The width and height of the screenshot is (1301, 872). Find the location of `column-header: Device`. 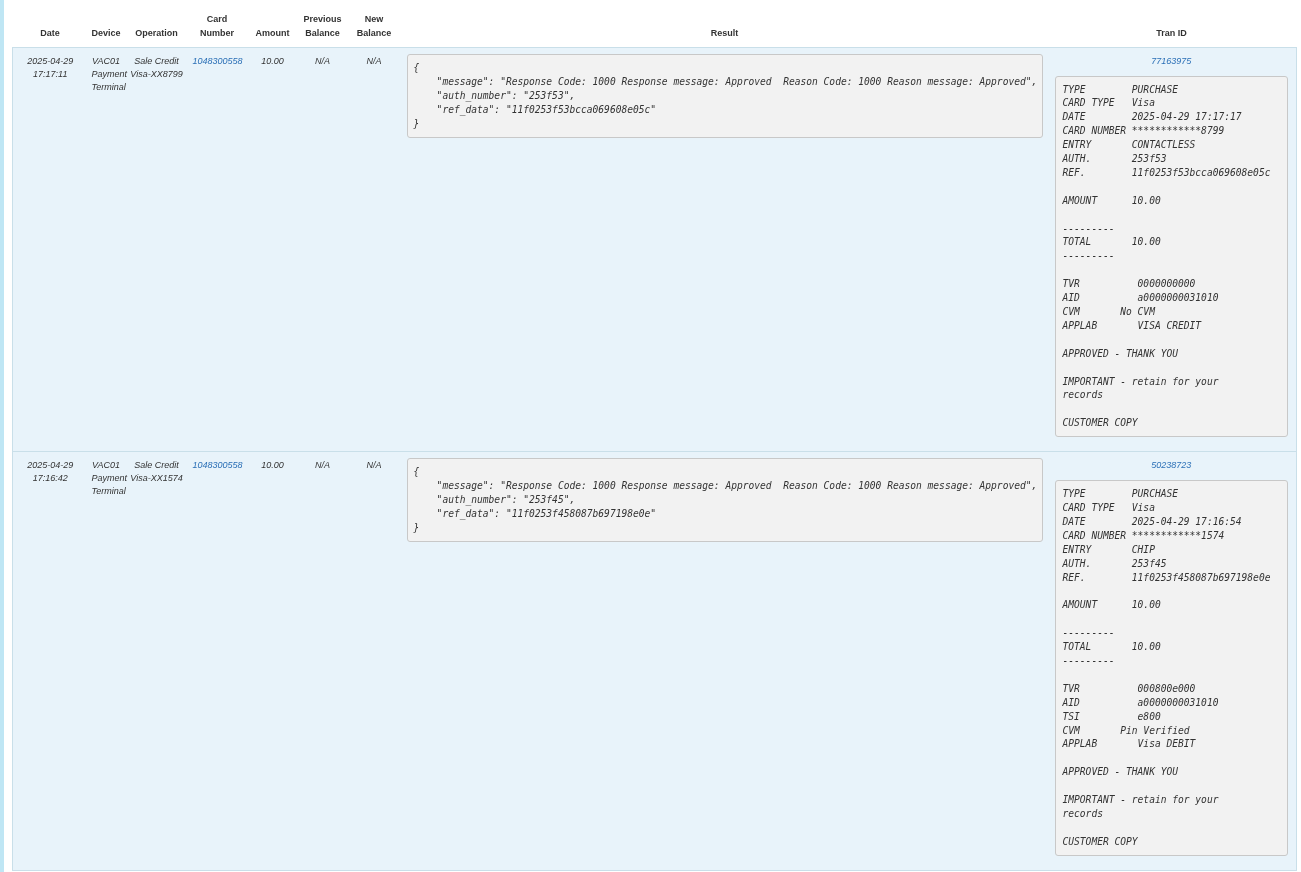

column-header: Device is located at coordinates (106, 32).